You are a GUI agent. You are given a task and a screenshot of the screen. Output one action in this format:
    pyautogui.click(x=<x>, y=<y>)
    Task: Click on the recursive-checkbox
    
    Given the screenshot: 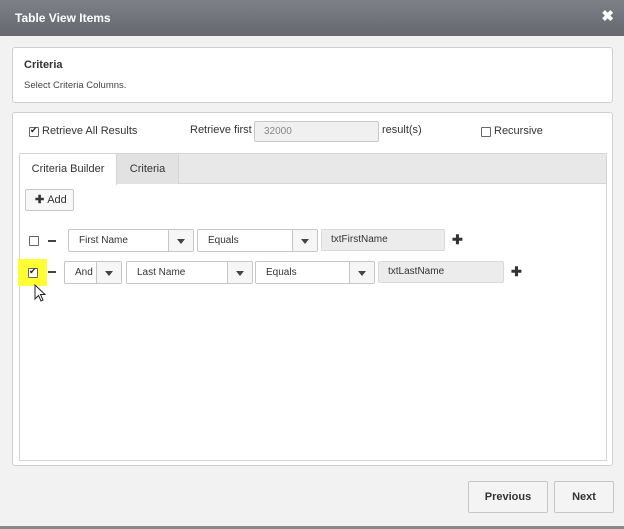 What is the action you would take?
    pyautogui.click(x=486, y=132)
    